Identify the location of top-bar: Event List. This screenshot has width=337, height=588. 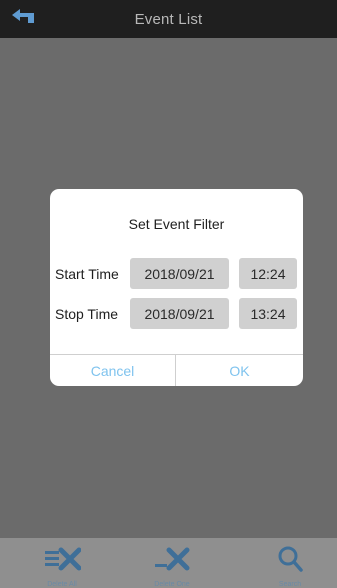
(168, 19).